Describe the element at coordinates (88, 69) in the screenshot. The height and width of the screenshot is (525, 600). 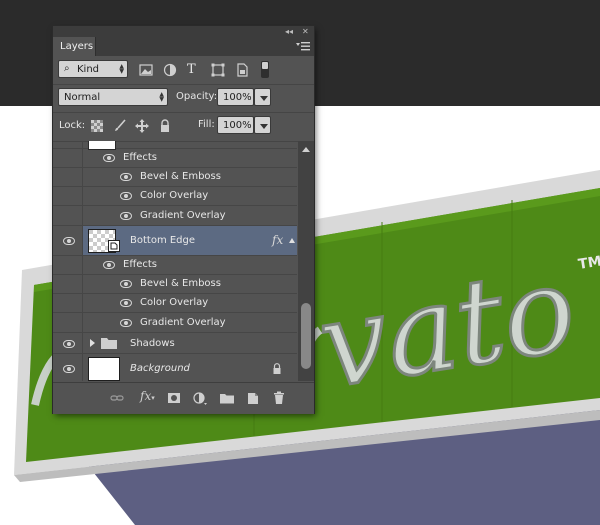
I see `kind-filter-value: Kind` at that location.